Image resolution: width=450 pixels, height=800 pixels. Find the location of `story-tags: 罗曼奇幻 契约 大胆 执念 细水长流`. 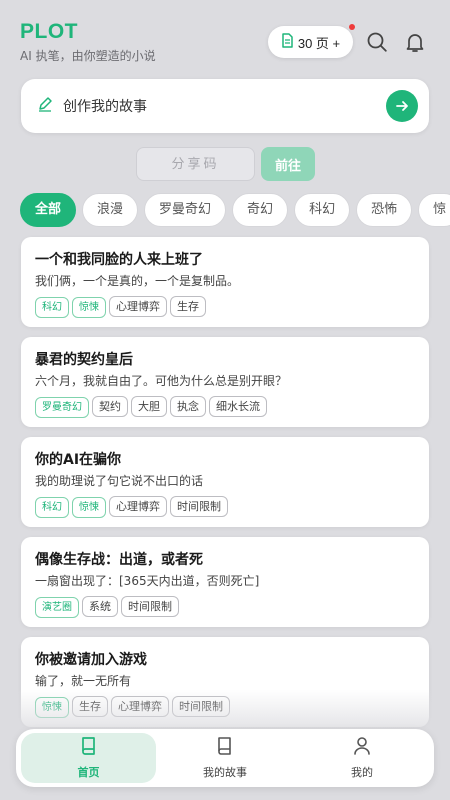

story-tags: 罗曼奇幻 契约 大胆 执念 细水长流 is located at coordinates (225, 406).